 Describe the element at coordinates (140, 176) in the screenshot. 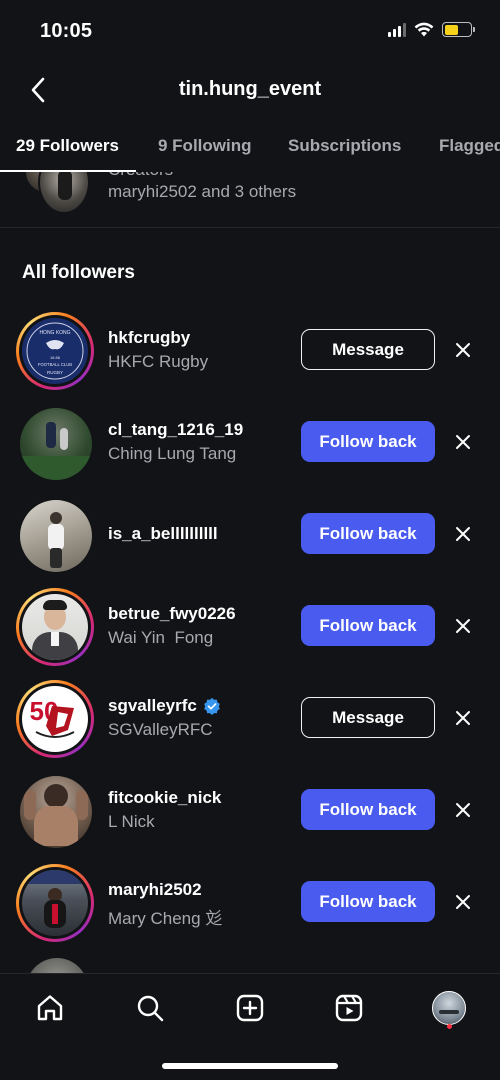

I see `creators-heading: Creators` at that location.